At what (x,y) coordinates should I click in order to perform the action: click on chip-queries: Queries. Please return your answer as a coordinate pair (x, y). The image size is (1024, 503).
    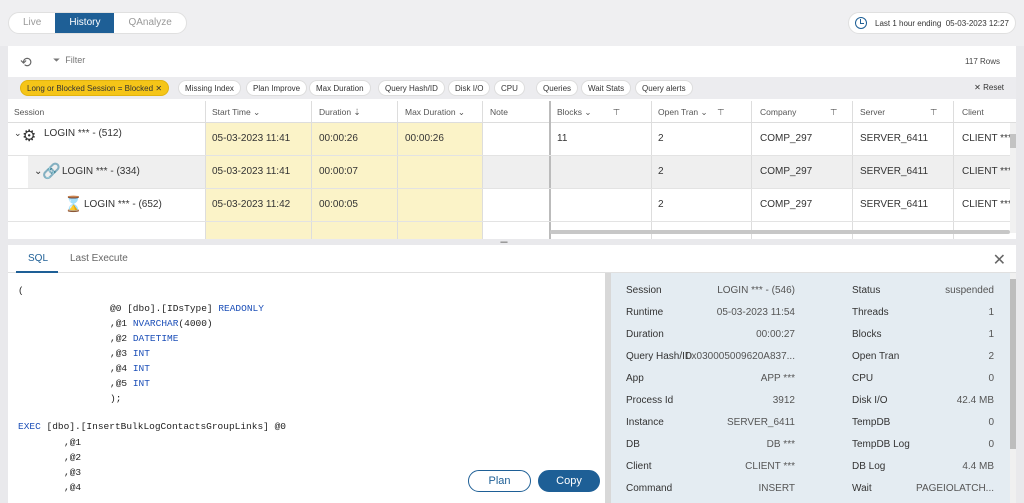
    Looking at the image, I should click on (557, 88).